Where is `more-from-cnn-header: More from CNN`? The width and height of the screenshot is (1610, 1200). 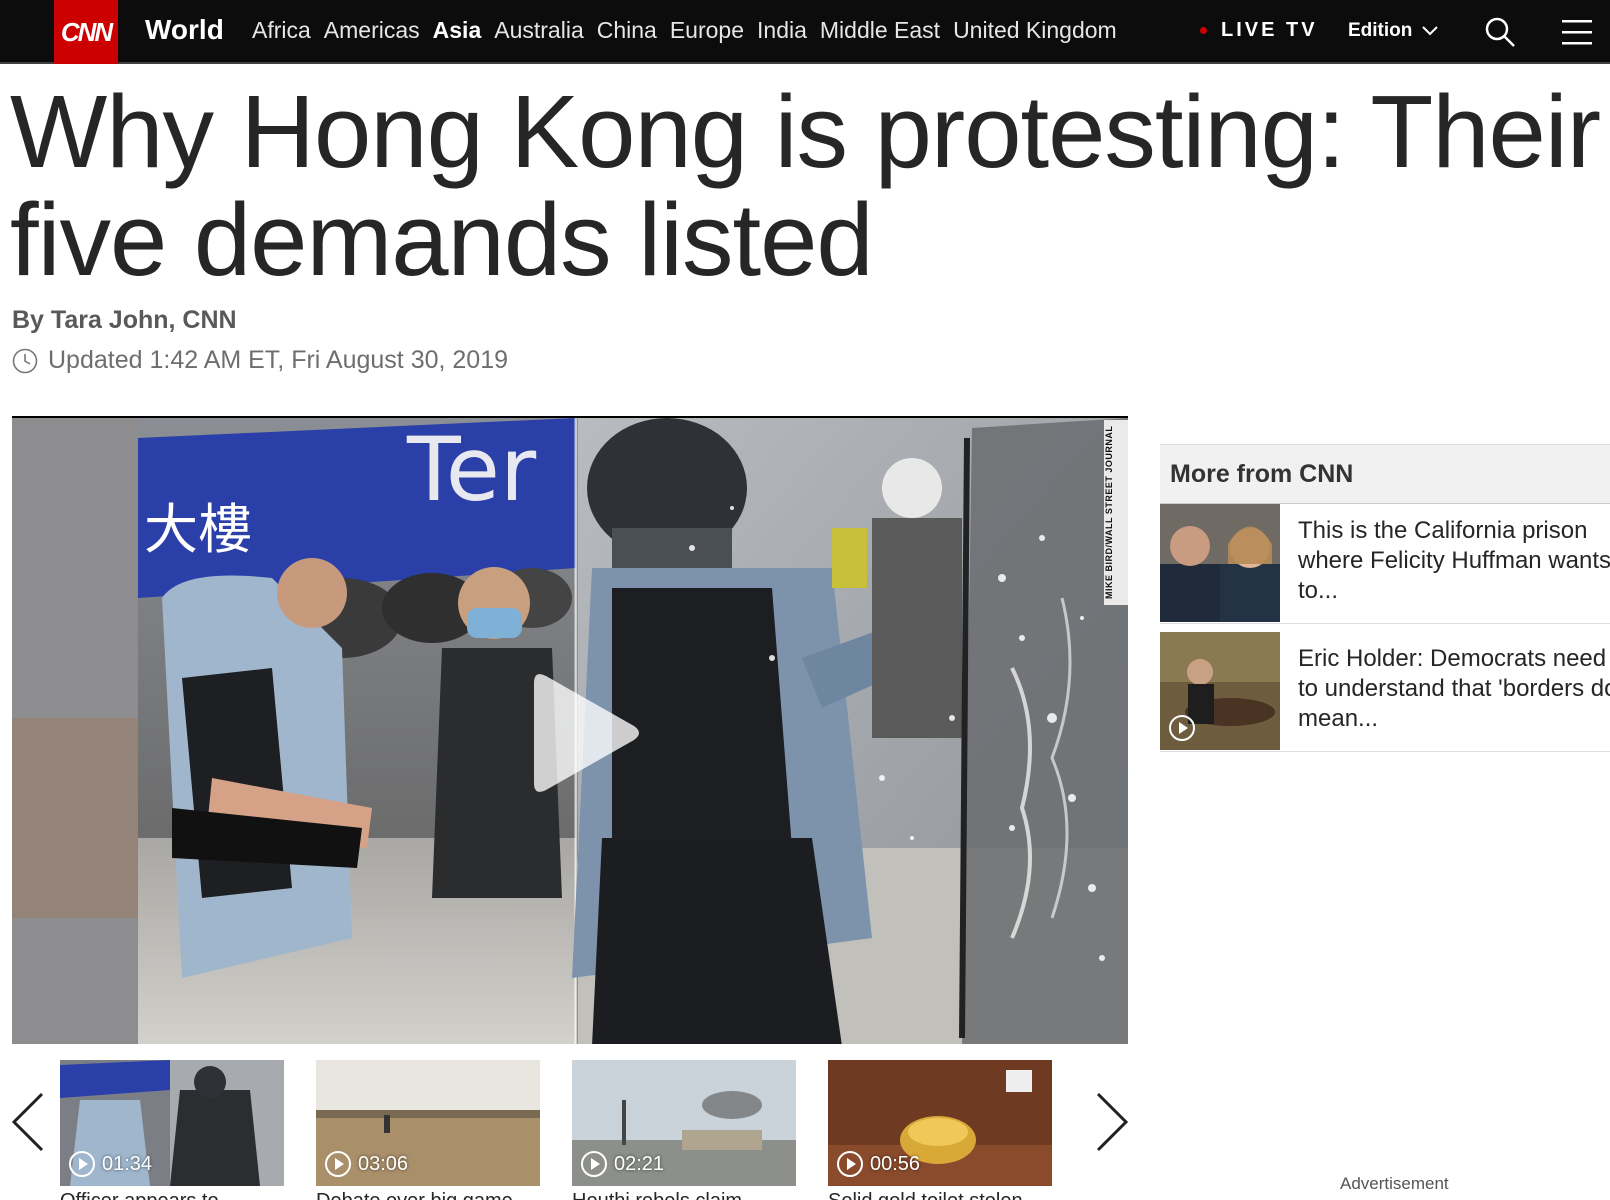
more-from-cnn-header: More from CNN is located at coordinates (1385, 474).